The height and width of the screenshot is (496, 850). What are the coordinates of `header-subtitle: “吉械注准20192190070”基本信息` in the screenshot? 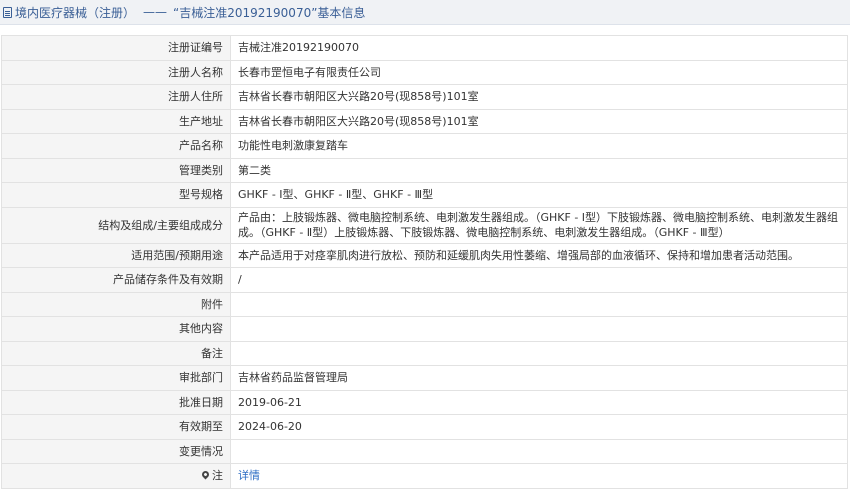 It's located at (269, 12).